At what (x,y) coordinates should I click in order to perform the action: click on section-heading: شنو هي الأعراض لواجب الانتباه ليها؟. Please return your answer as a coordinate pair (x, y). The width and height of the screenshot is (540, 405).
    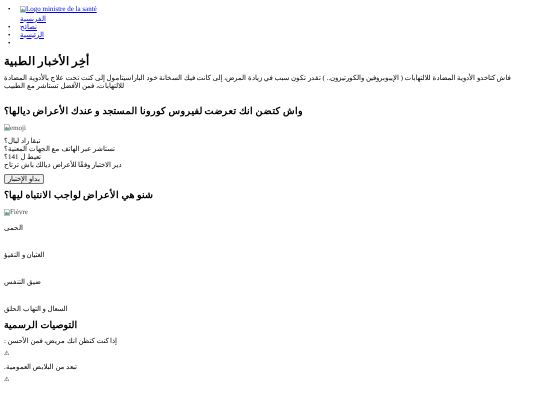
    Looking at the image, I should click on (78, 196).